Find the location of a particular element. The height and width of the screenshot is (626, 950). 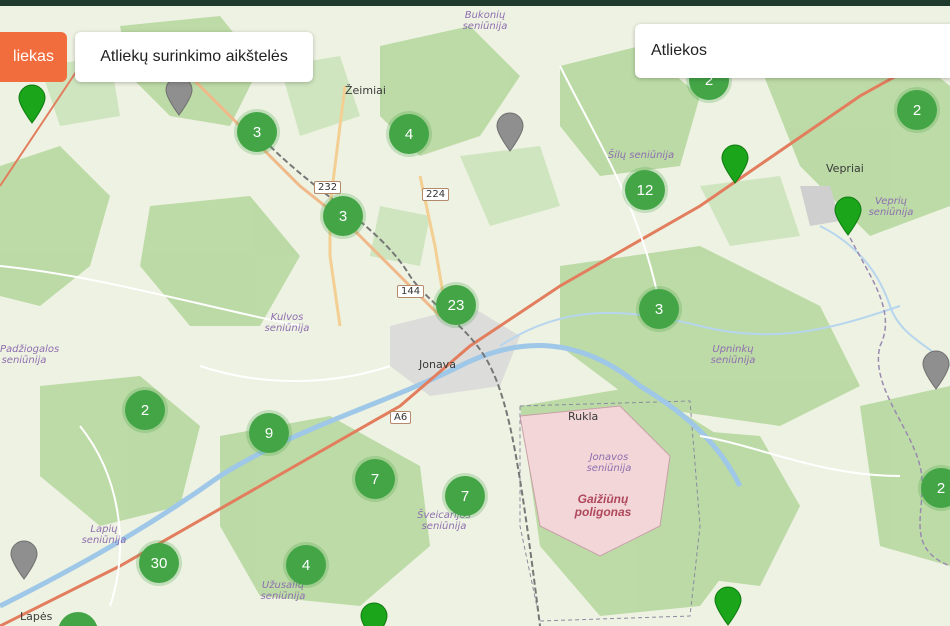

ward-label: Kulvos seniūnija is located at coordinates (287, 323).